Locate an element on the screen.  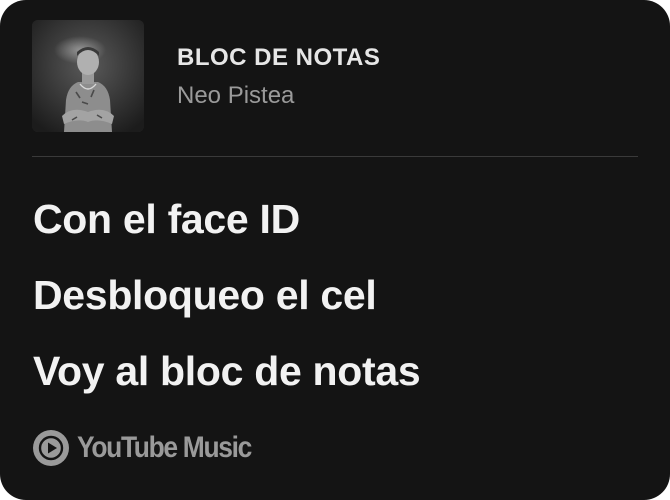
youtube-music-logo-icon is located at coordinates (51, 448).